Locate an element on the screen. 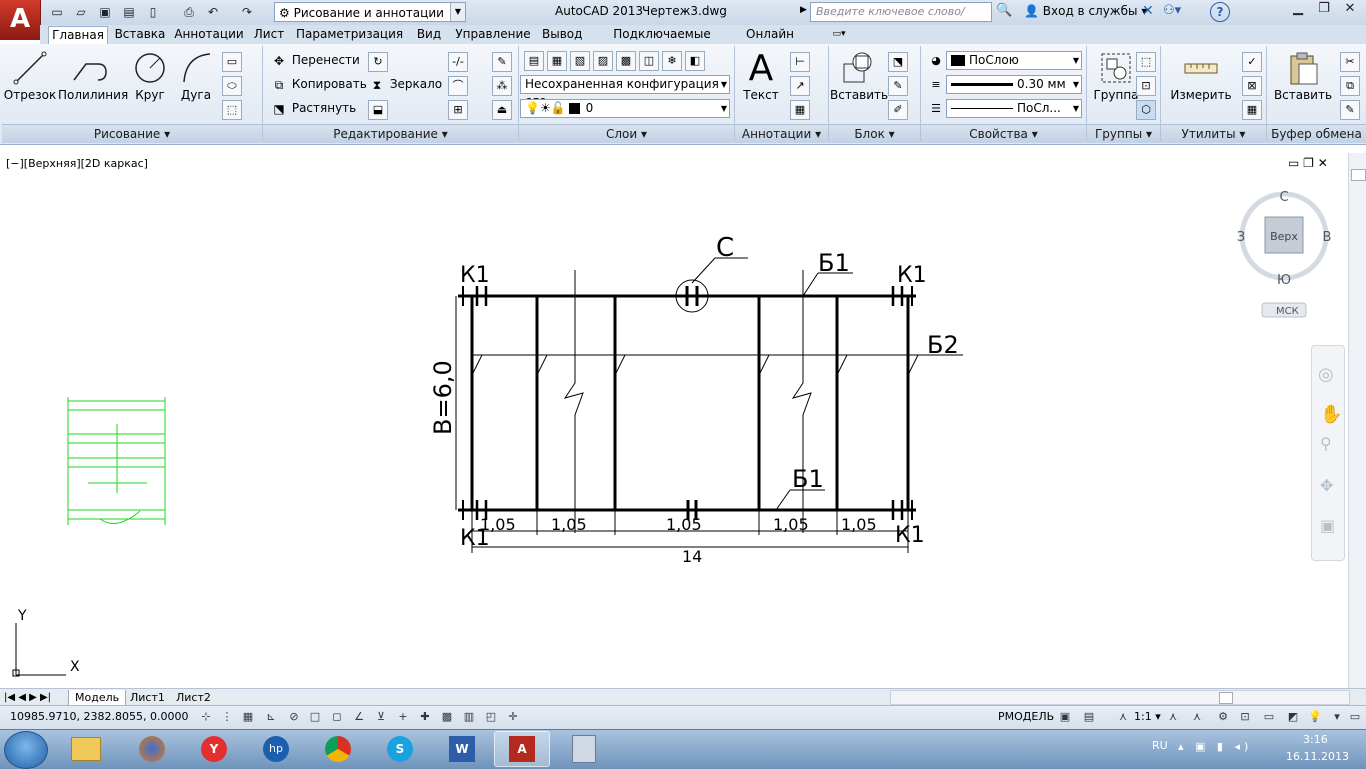  pan-icon: ✋ is located at coordinates (1331, 414).